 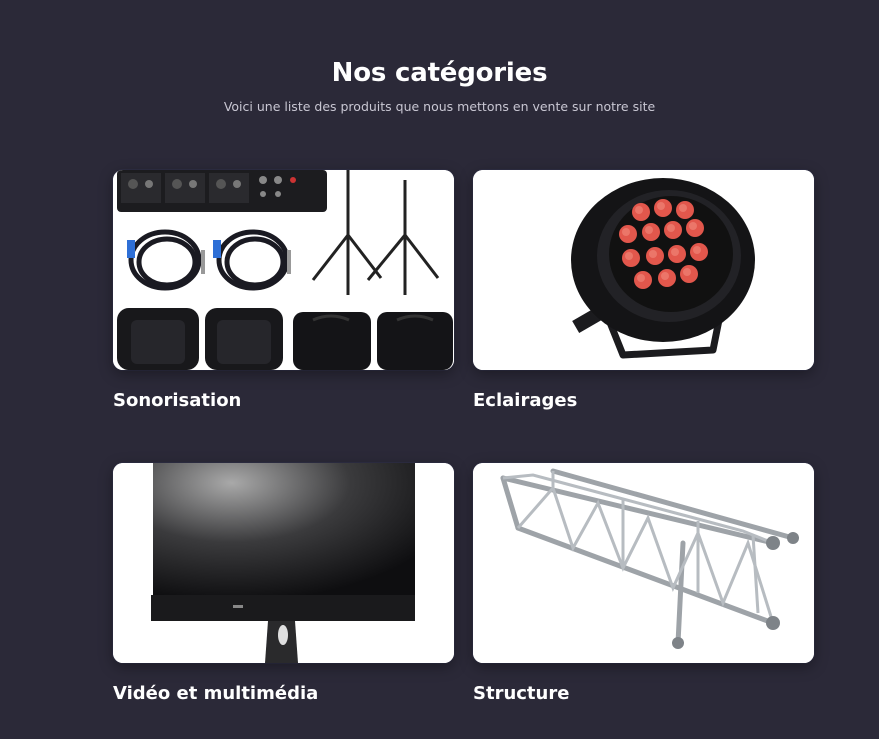 I want to click on category-card-eclairages: Eclairages, so click(x=643, y=290).